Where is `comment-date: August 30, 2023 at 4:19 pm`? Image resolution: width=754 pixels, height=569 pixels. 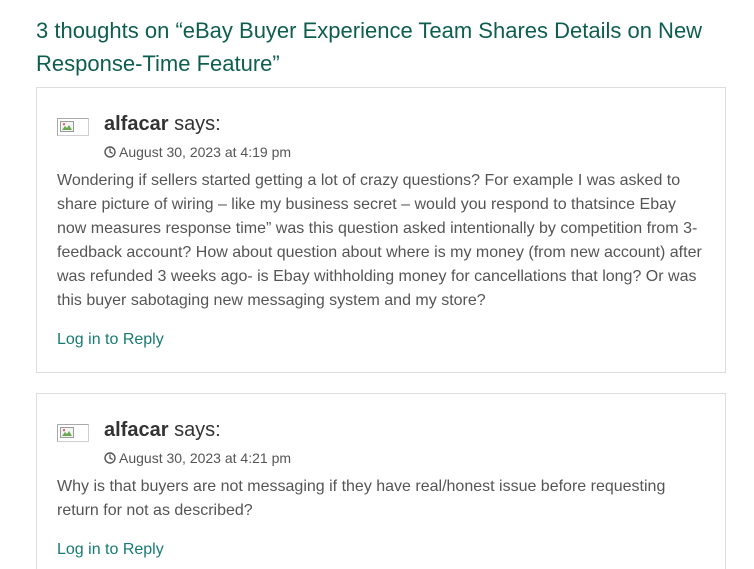
comment-date: August 30, 2023 at 4:19 pm is located at coordinates (197, 152).